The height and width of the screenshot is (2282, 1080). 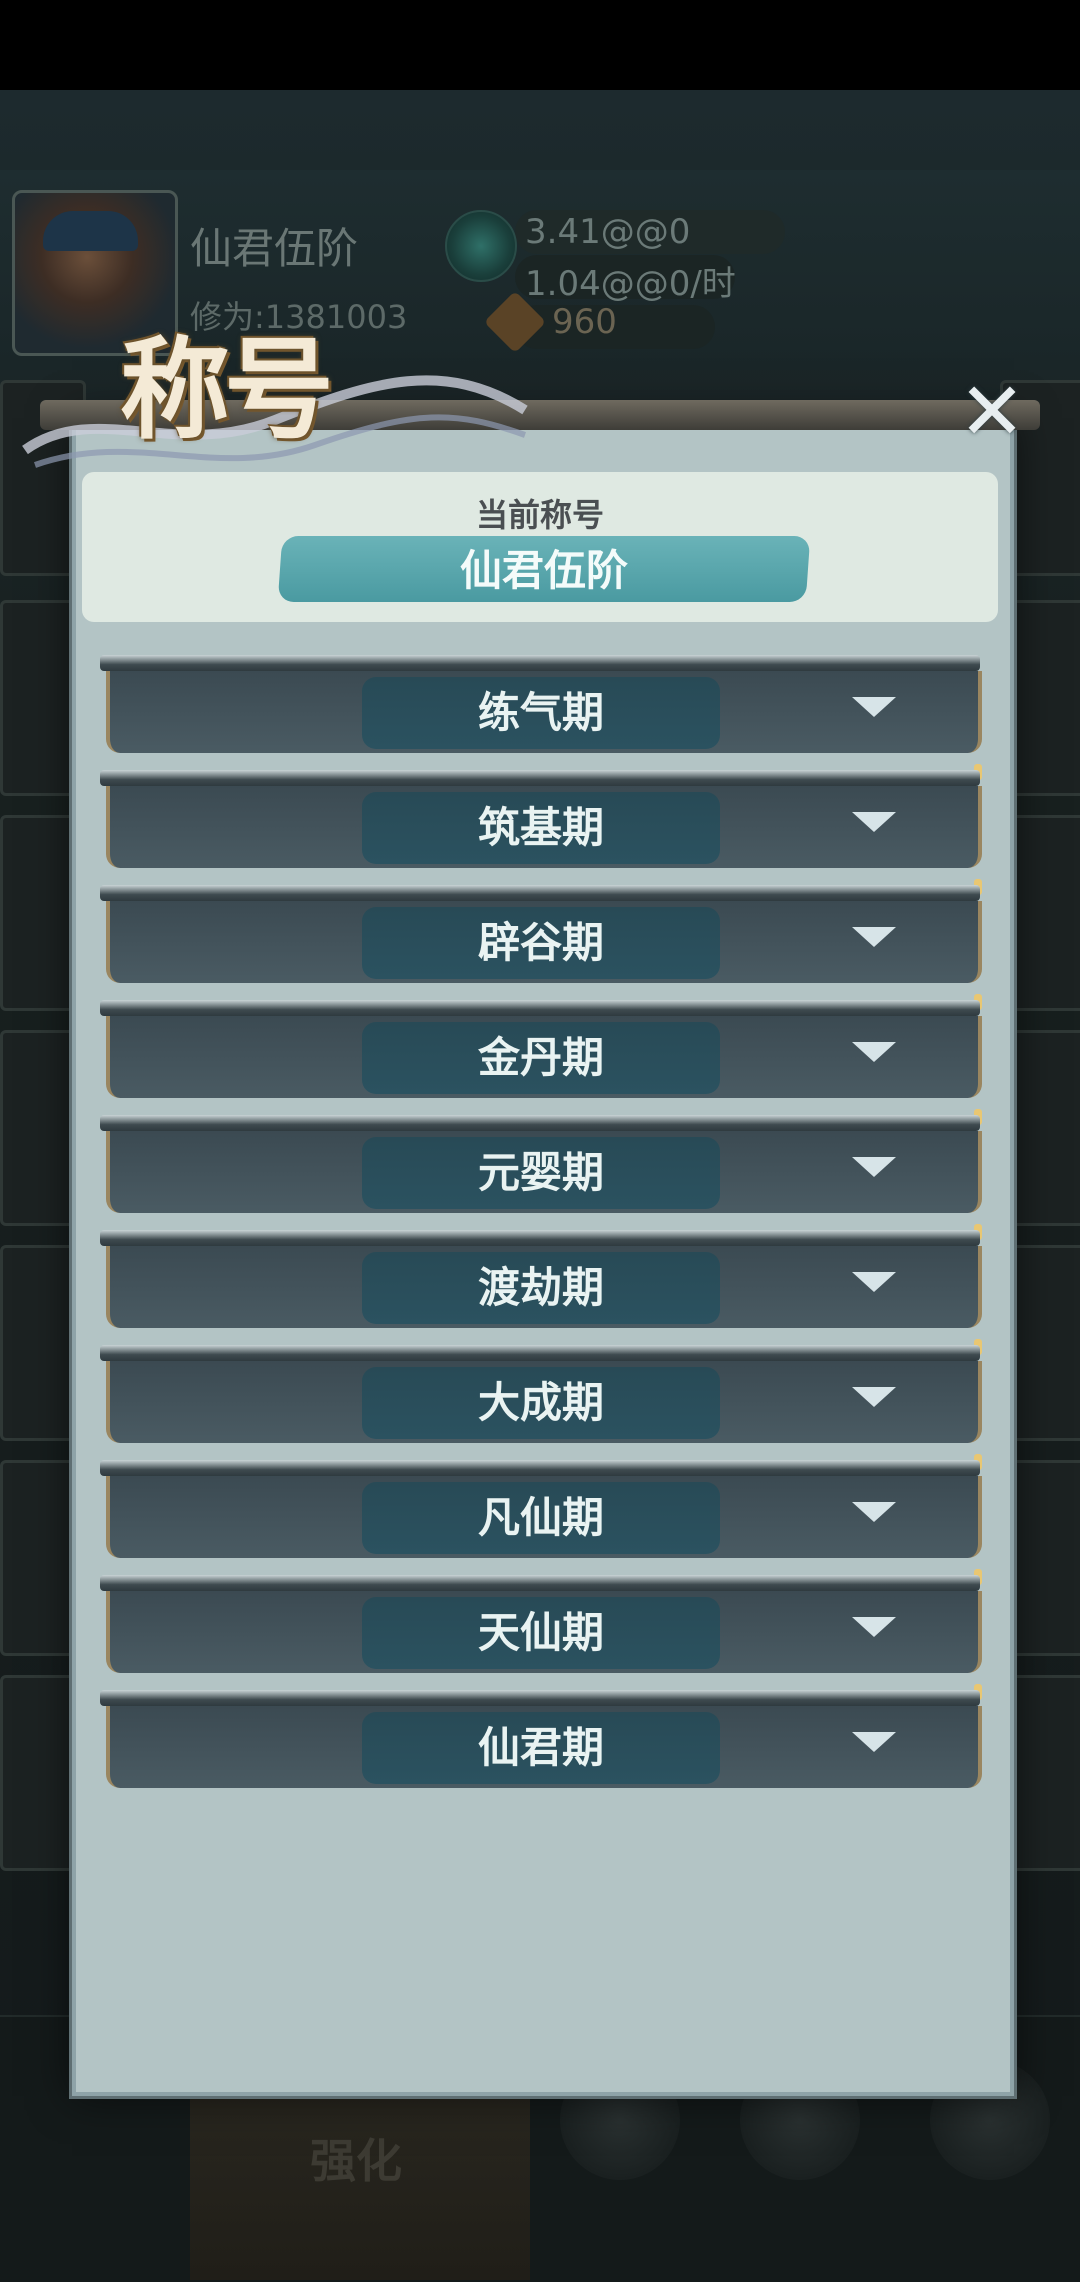 I want to click on stage-row-lianqi: 练气期, so click(x=541, y=704).